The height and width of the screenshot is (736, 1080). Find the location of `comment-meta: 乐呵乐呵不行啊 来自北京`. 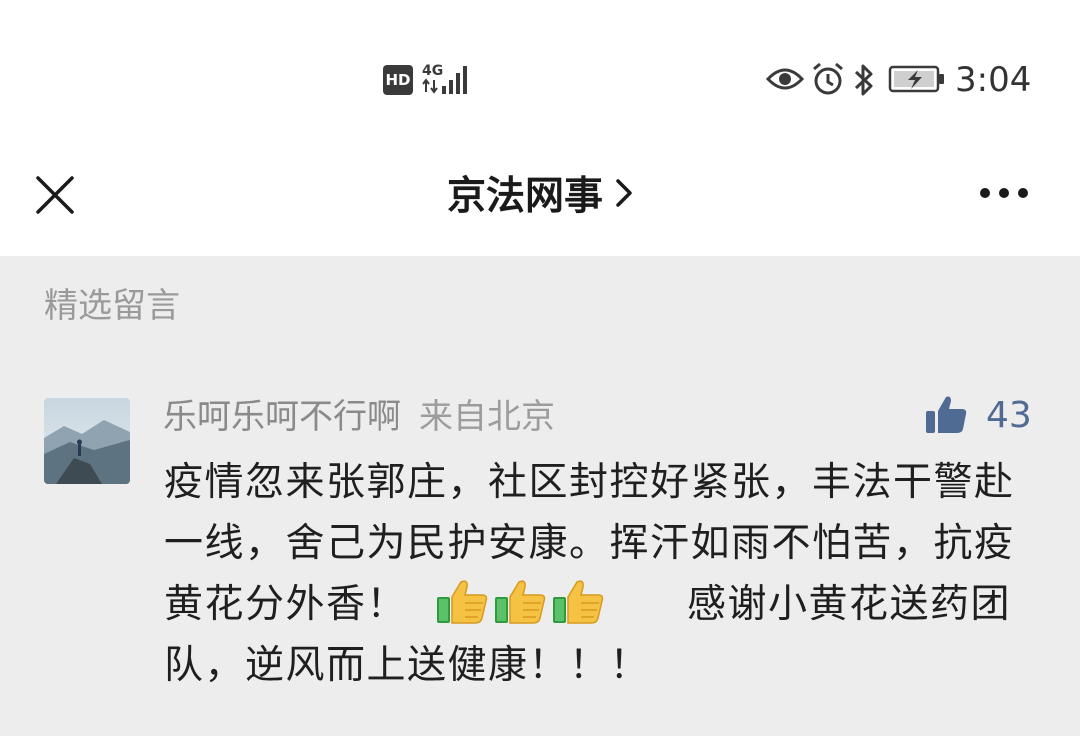

comment-meta: 乐呵乐呵不行啊 来自北京 is located at coordinates (359, 417).